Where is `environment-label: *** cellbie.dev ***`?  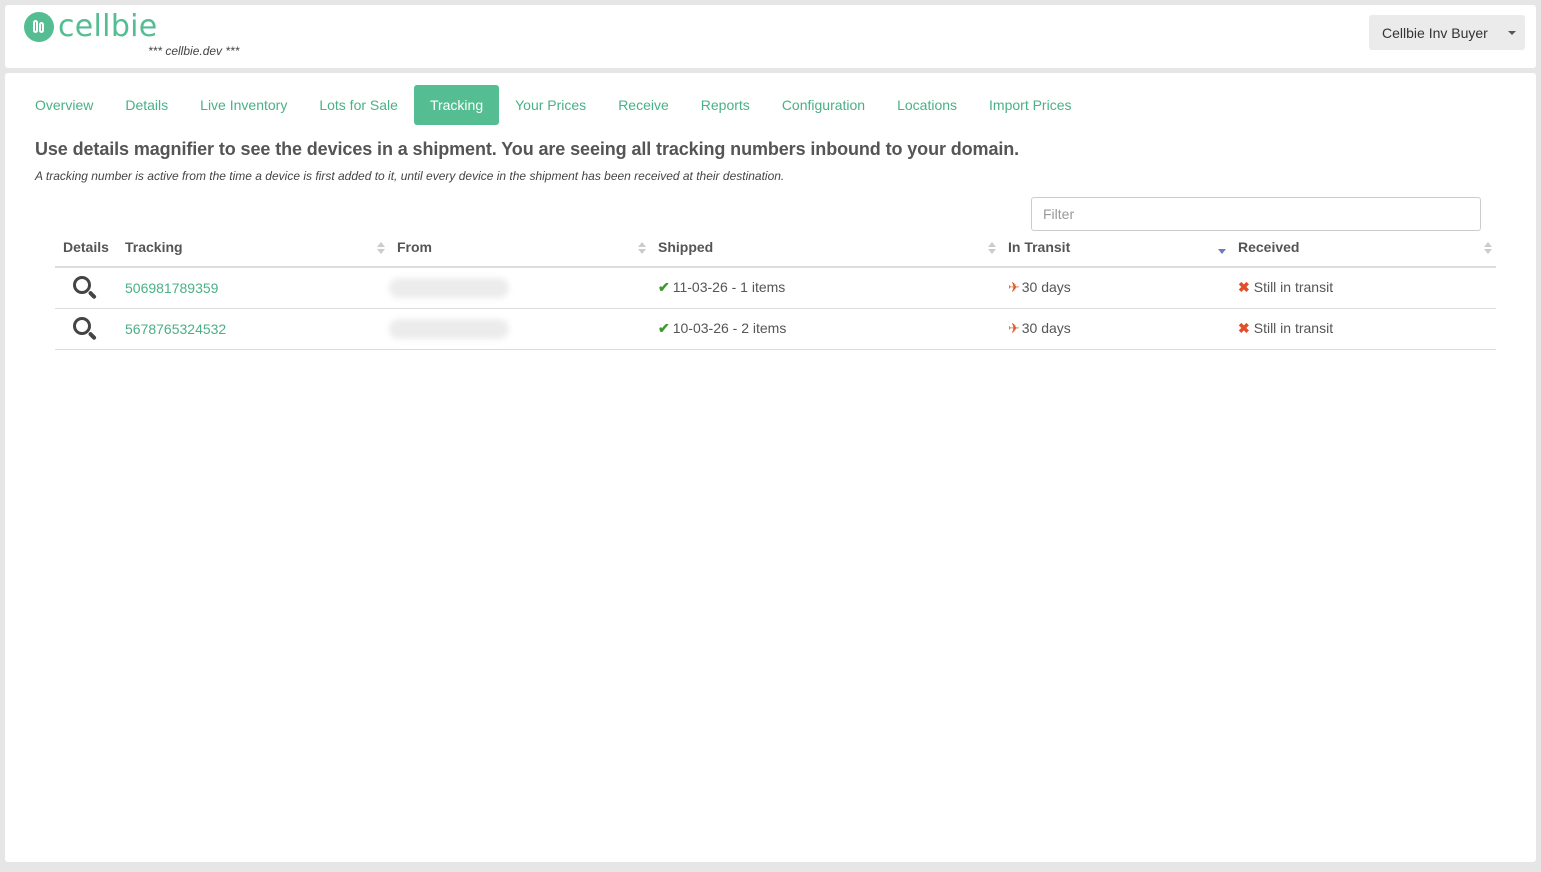
environment-label: *** cellbie.dev *** is located at coordinates (194, 51).